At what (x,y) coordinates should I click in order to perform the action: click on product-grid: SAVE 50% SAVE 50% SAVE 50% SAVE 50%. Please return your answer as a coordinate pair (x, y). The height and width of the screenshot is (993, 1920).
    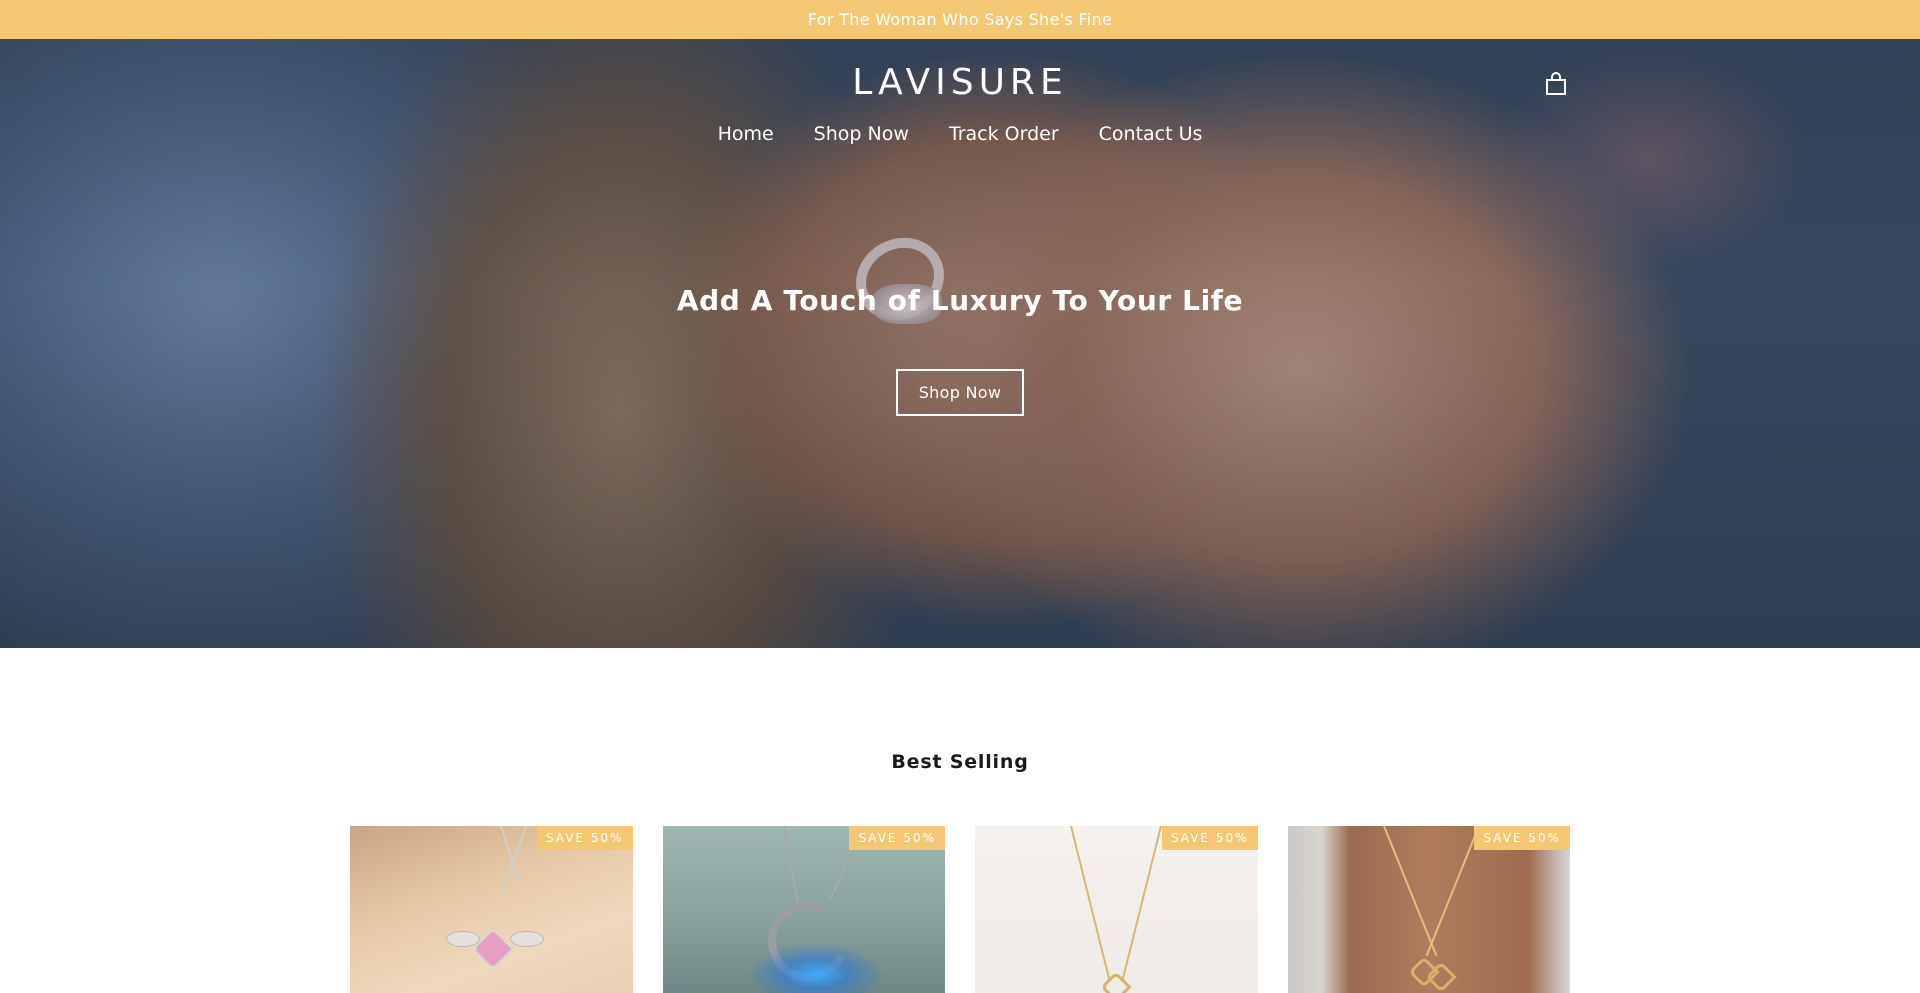
    Looking at the image, I should click on (960, 909).